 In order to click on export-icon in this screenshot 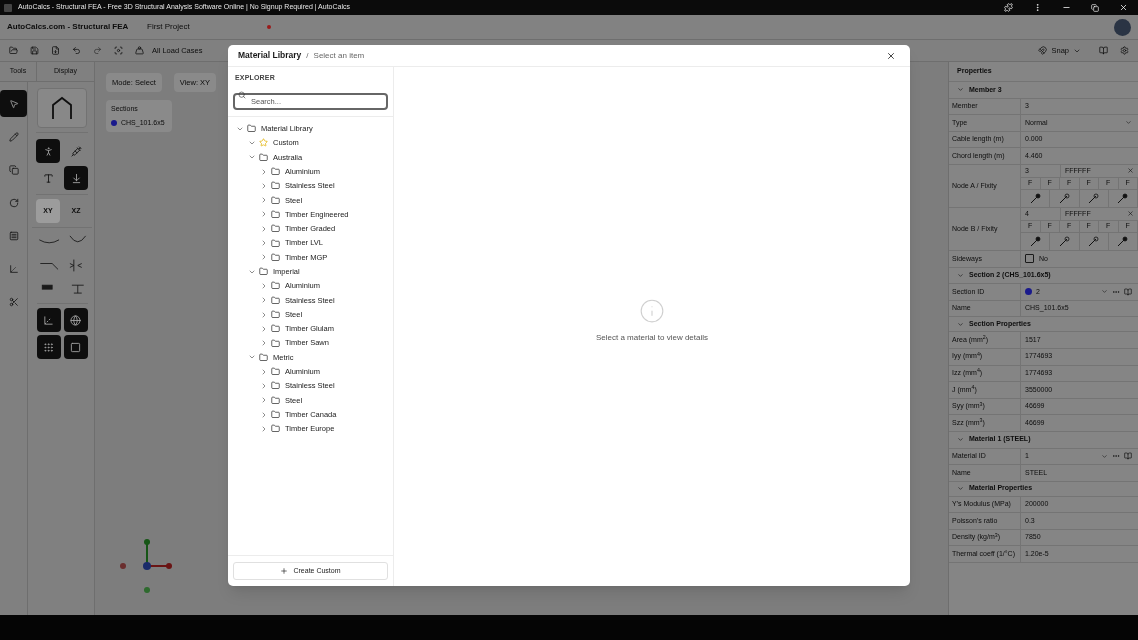, I will do `click(55, 50)`.